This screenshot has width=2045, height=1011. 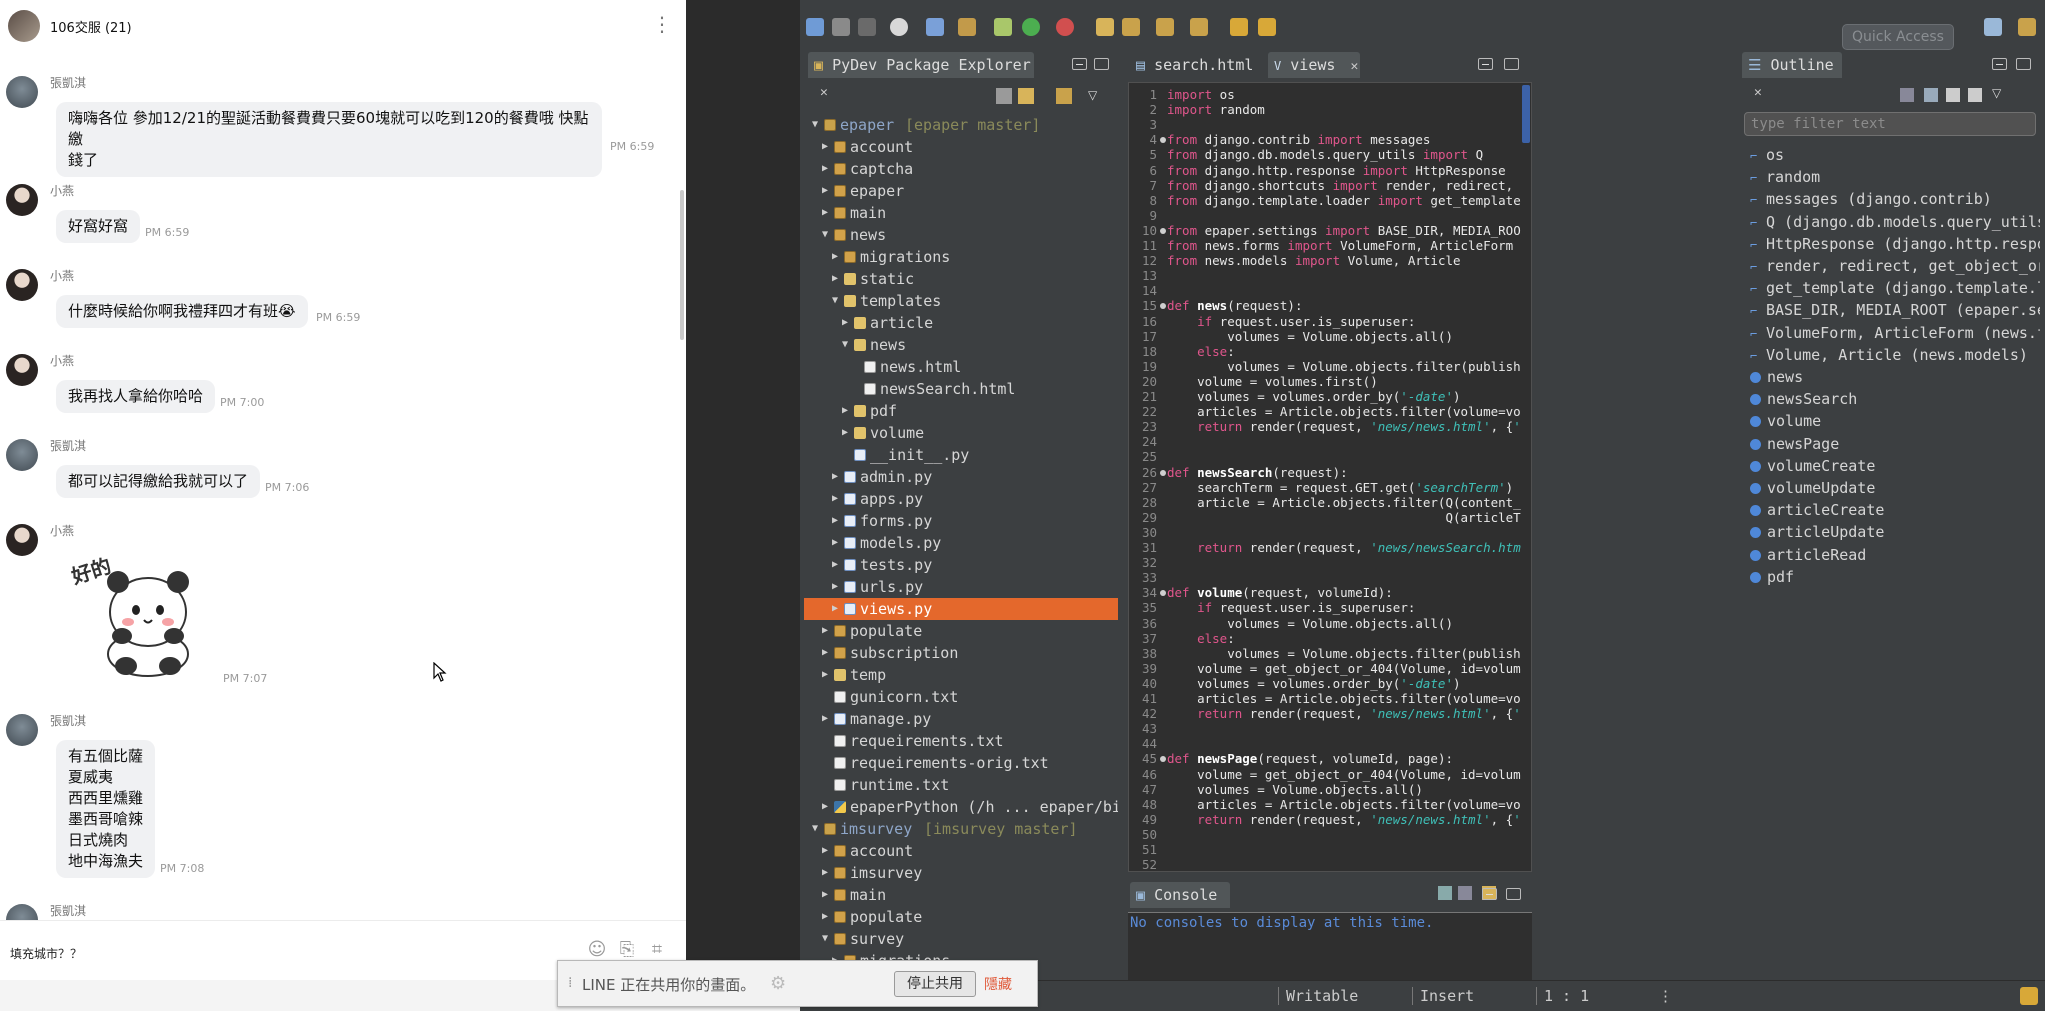 What do you see at coordinates (1895, 577) in the screenshot?
I see `outline-item: pdf` at bounding box center [1895, 577].